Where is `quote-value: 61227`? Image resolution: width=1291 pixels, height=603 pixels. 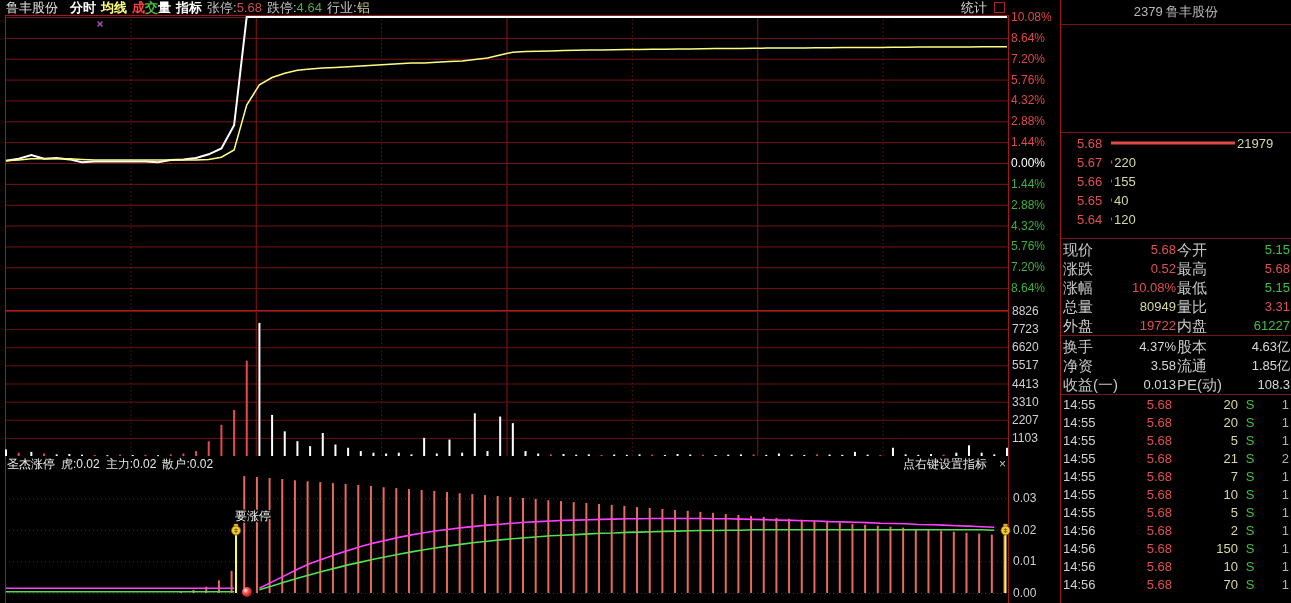
quote-value: 61227 is located at coordinates (1271, 325).